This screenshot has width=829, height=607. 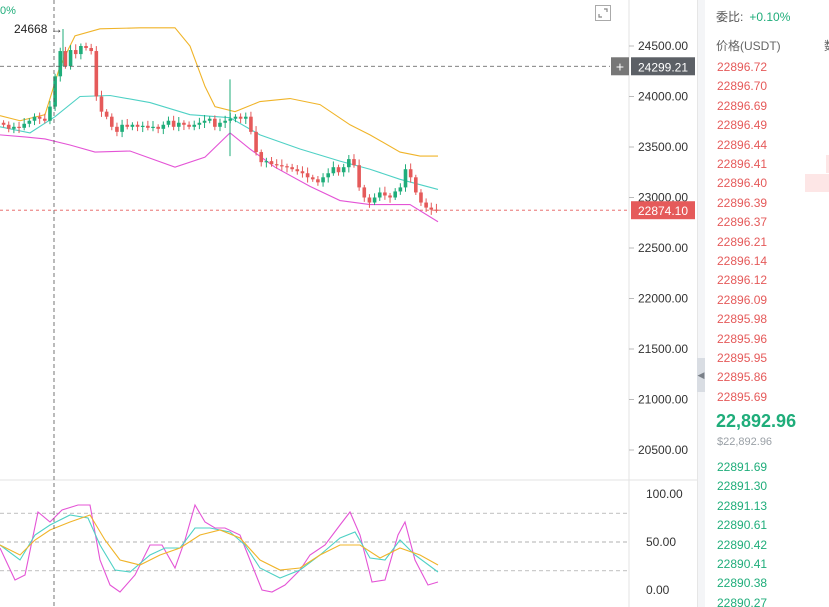 I want to click on ask-row: 22896.37, so click(x=742, y=222).